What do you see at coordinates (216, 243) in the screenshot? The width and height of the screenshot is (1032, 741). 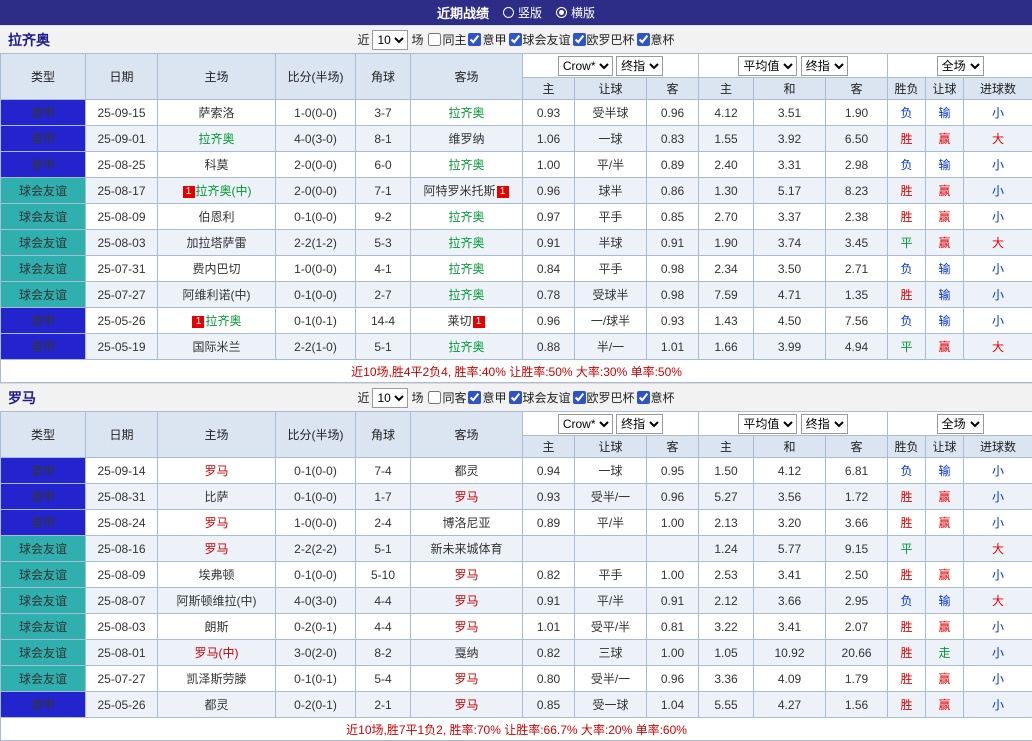 I see `team-name-link: 加拉塔萨雷` at bounding box center [216, 243].